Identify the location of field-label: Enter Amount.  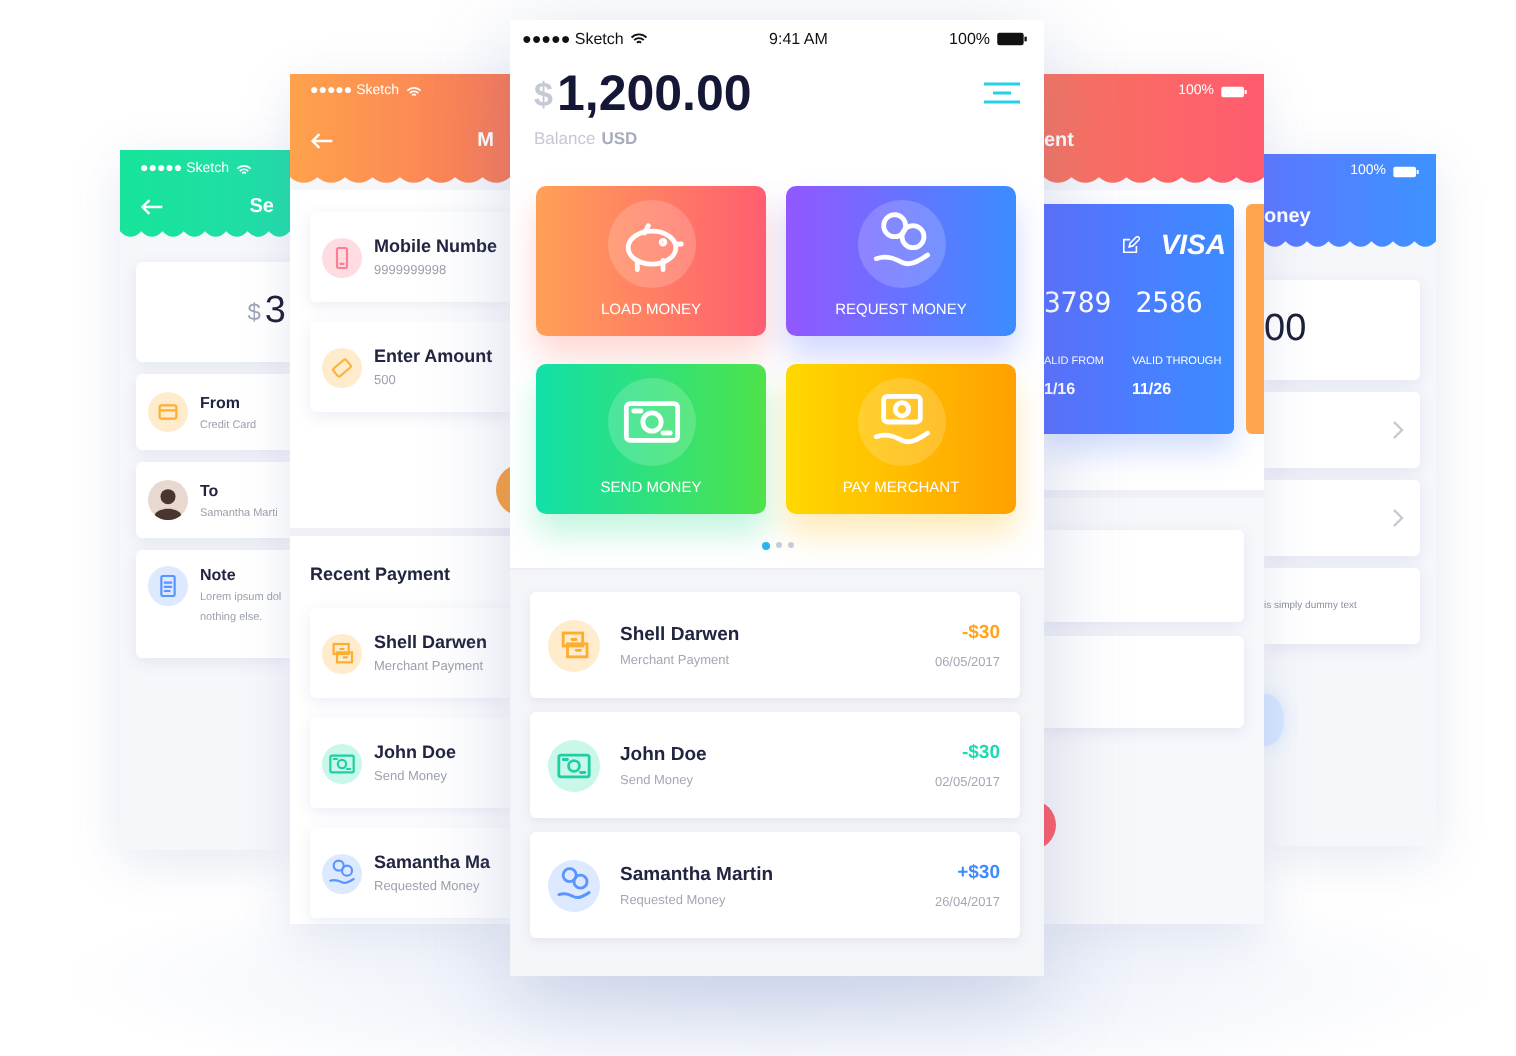
(433, 356).